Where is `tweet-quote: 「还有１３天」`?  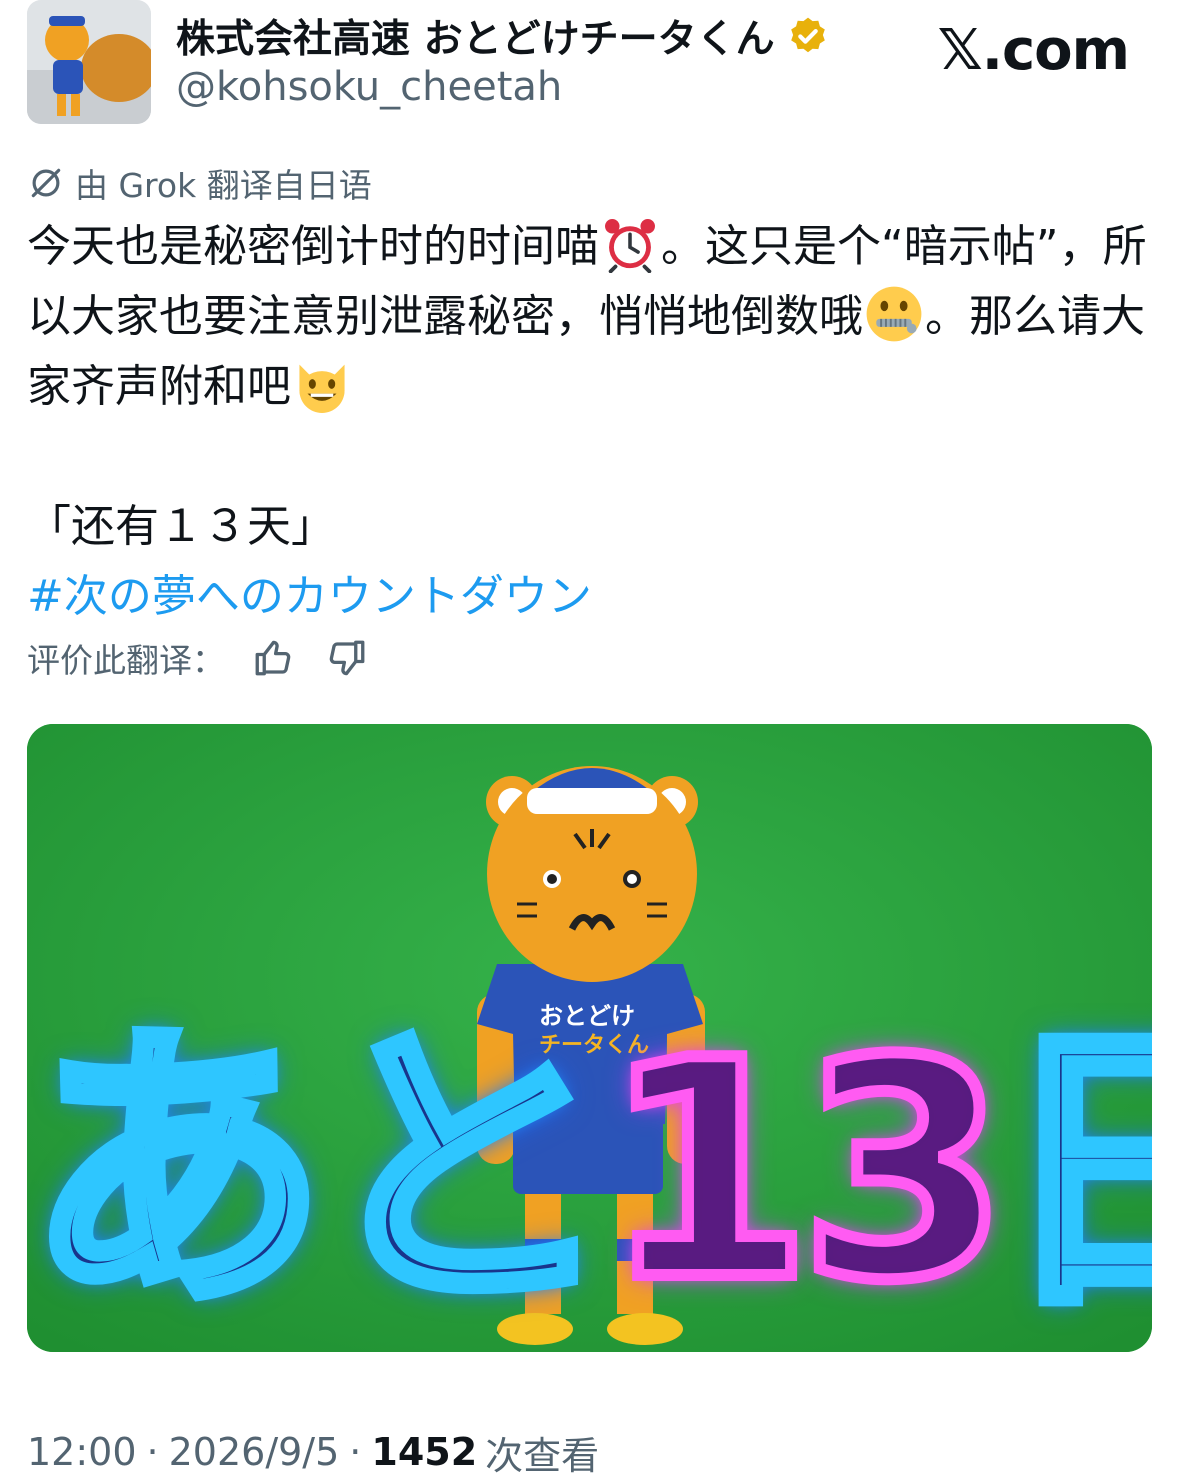
tweet-quote: 「还有１３天」 is located at coordinates (181, 526).